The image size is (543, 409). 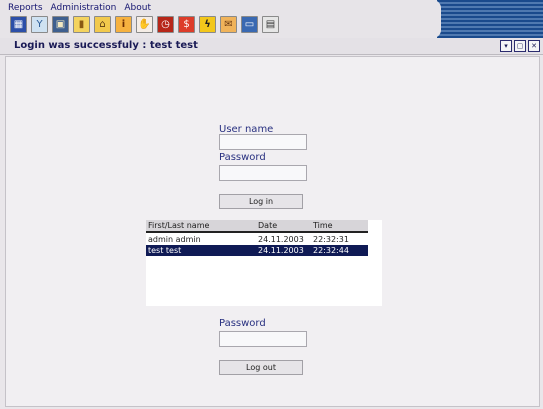 I want to click on close-icon: ✕, so click(x=534, y=46).